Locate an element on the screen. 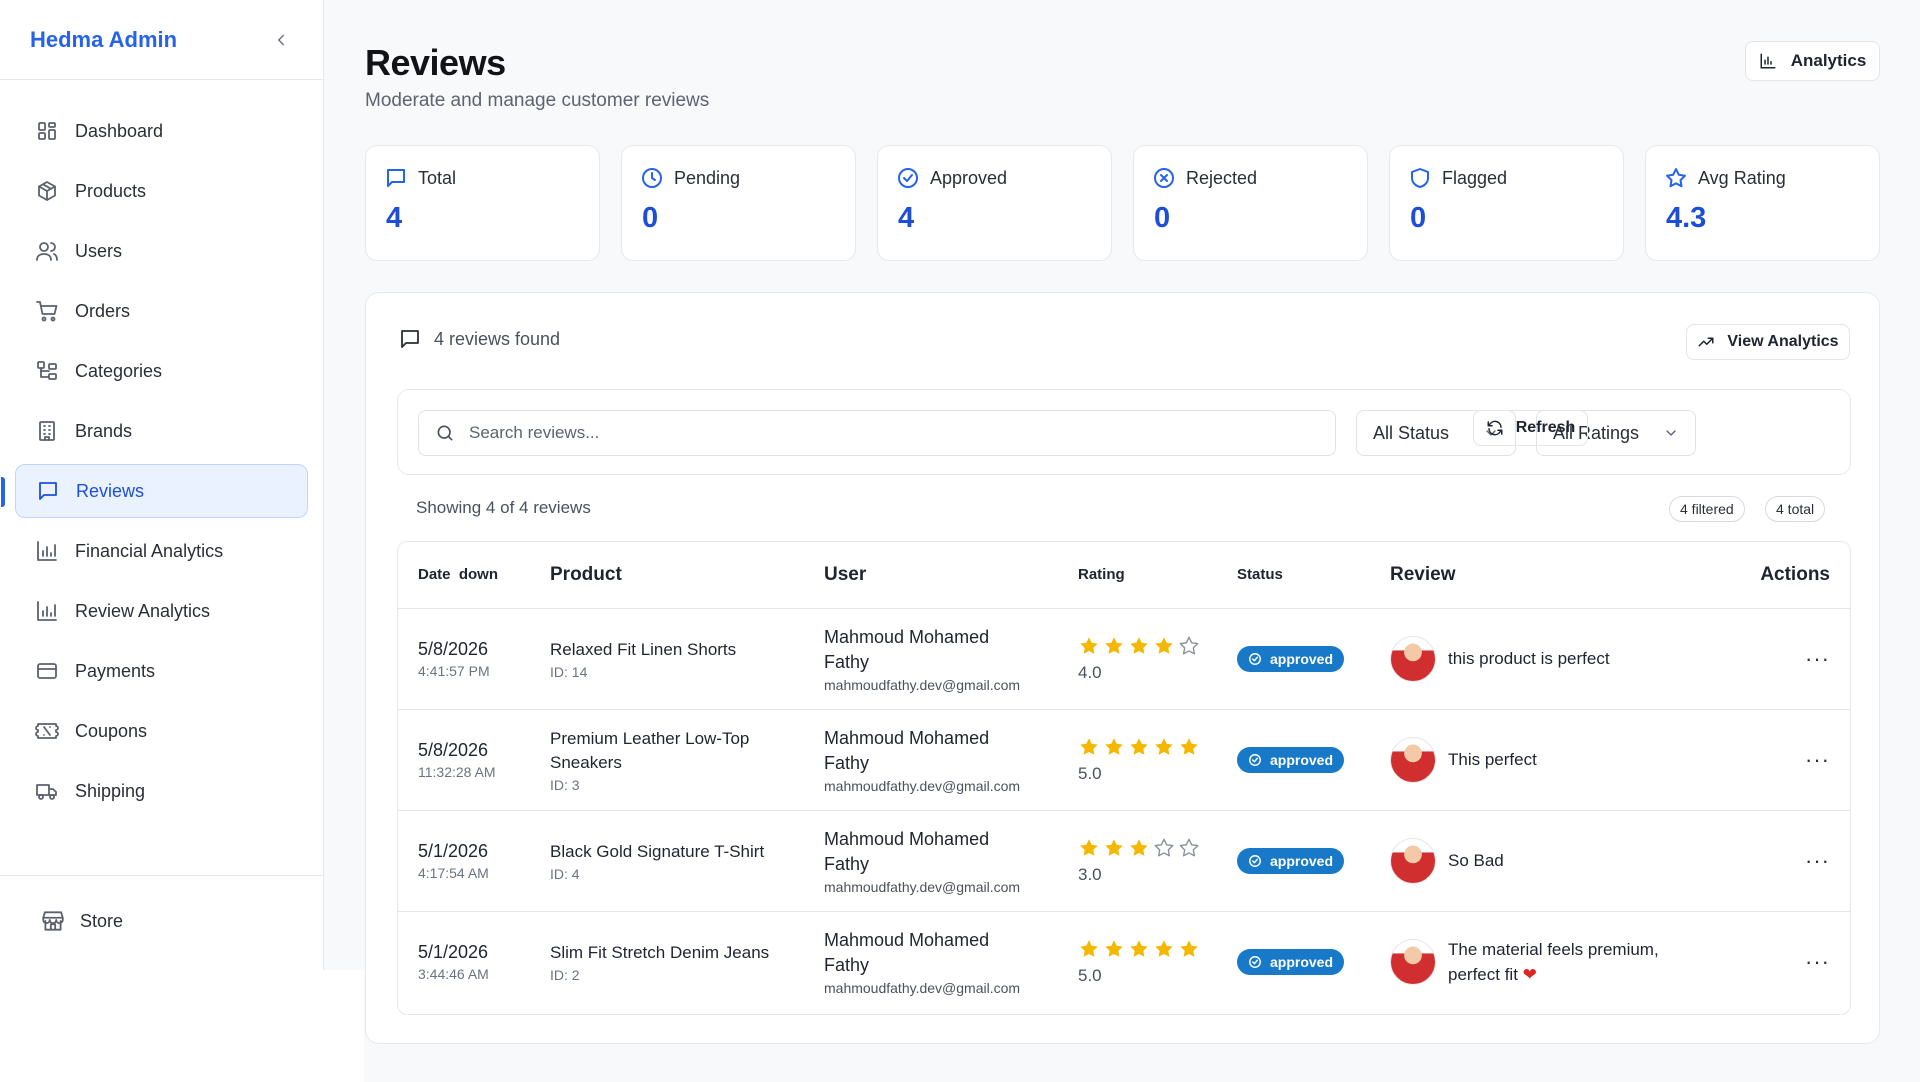 This screenshot has width=1920, height=1082. building-icon is located at coordinates (47, 431).